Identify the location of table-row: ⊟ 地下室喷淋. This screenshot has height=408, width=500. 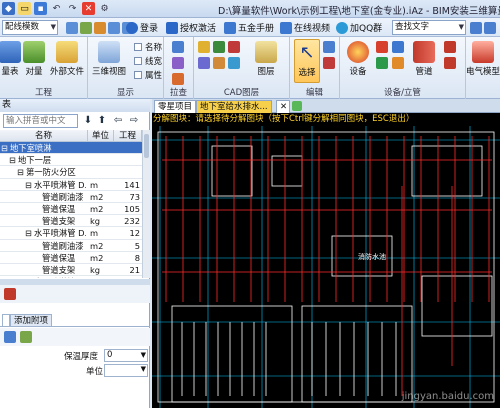
(71, 148).